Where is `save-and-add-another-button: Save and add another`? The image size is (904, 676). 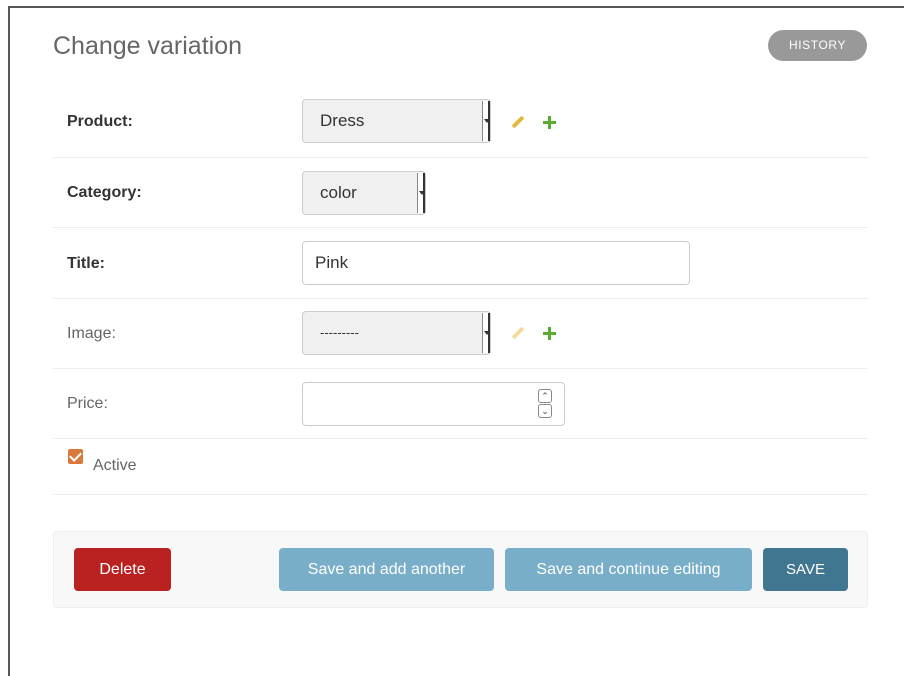 save-and-add-another-button: Save and add another is located at coordinates (386, 569).